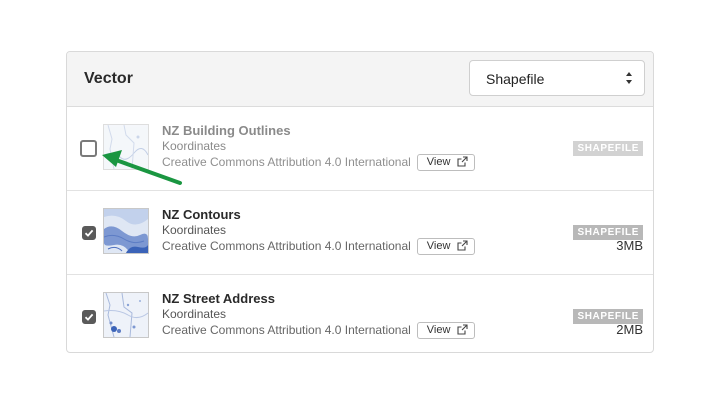 This screenshot has height=406, width=720. Describe the element at coordinates (629, 329) in the screenshot. I see `file-size: 2MB` at that location.